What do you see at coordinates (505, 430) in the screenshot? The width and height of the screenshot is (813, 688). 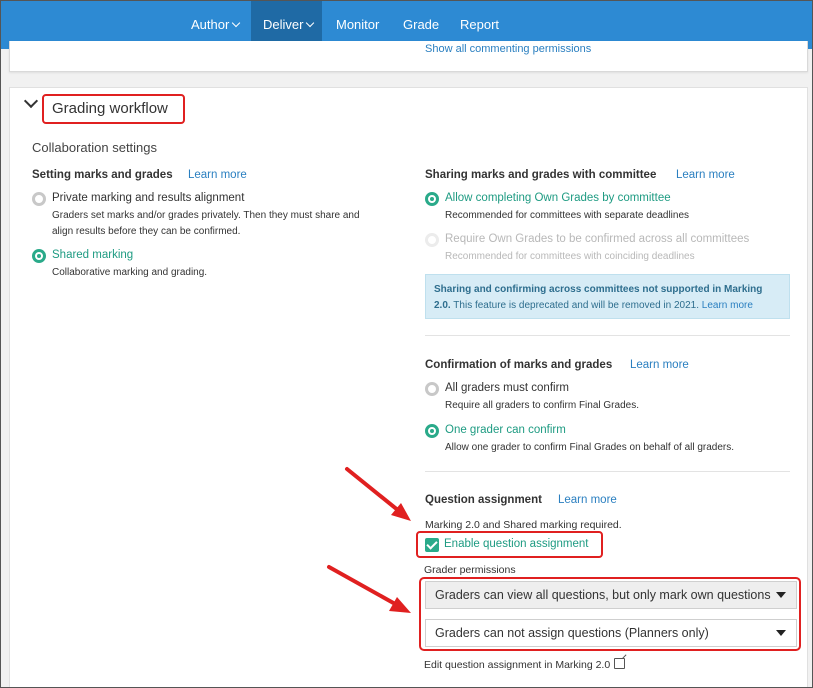 I see `one-grader-confirm-label: One grader can confirm` at bounding box center [505, 430].